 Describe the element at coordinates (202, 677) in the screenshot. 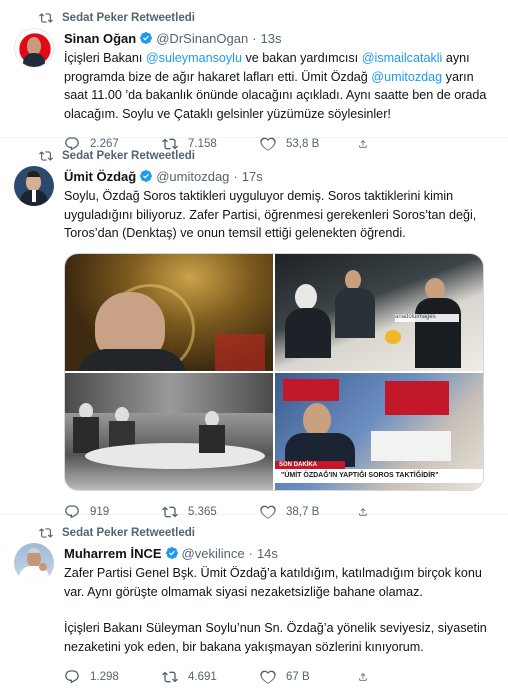

I see `retweet-count: 4.691` at that location.